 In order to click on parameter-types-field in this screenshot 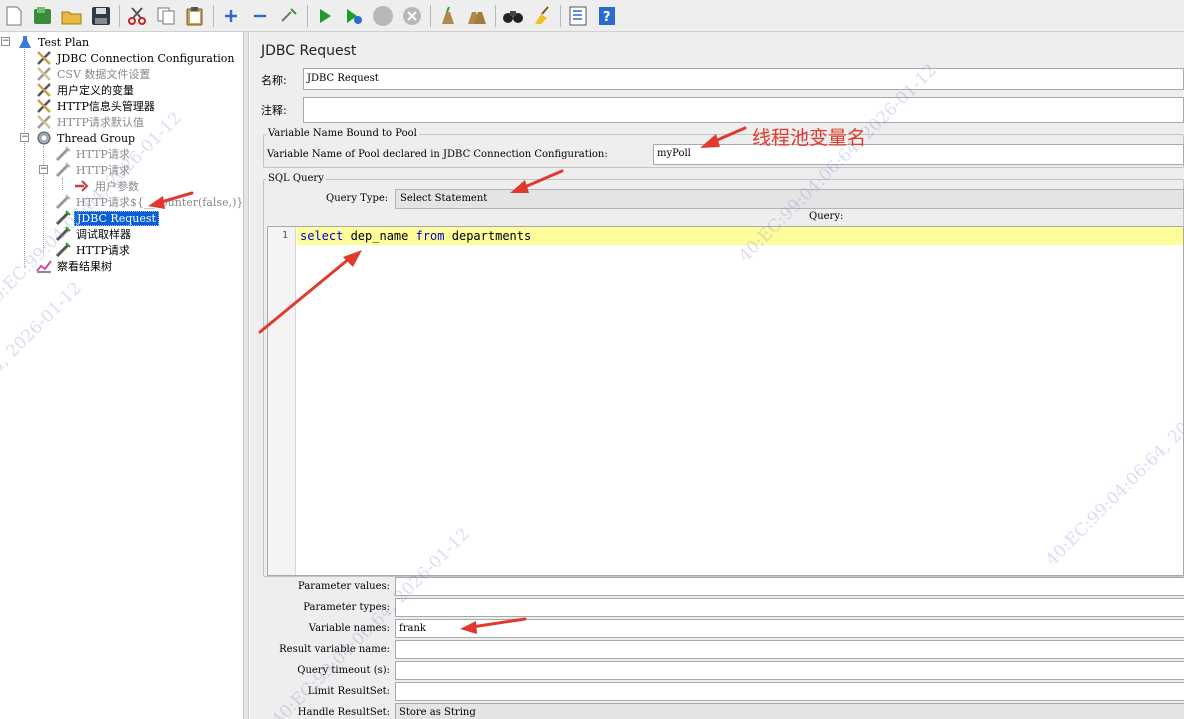, I will do `click(789, 607)`.